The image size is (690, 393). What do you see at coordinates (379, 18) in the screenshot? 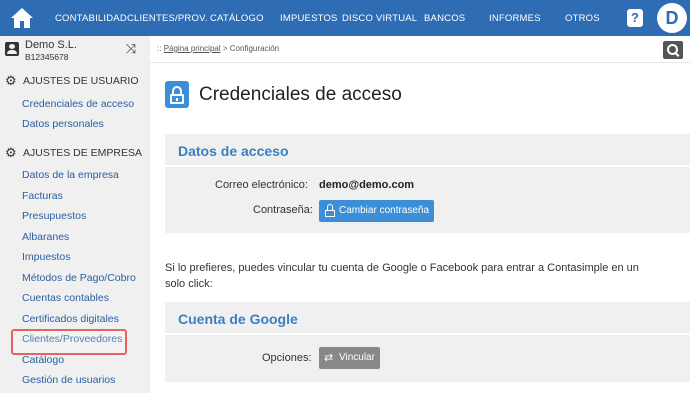
I see `nav-disco-virtual: DISCO VIRTUAL` at bounding box center [379, 18].